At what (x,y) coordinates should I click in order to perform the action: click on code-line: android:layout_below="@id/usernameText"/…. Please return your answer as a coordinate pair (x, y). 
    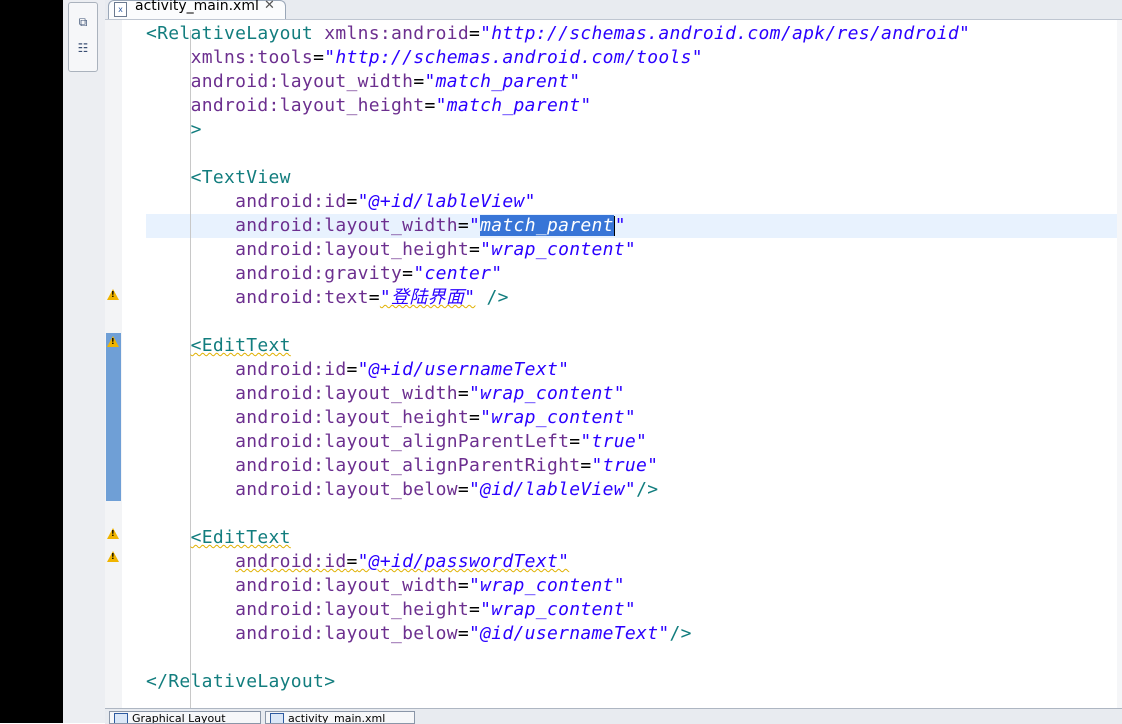
    Looking at the image, I should click on (463, 633).